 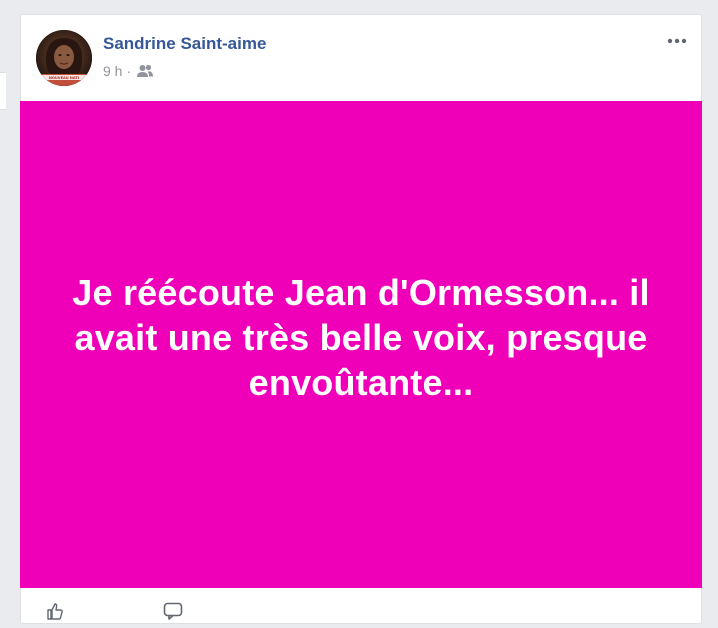 I want to click on post-timestamp: 9 h, so click(x=112, y=71).